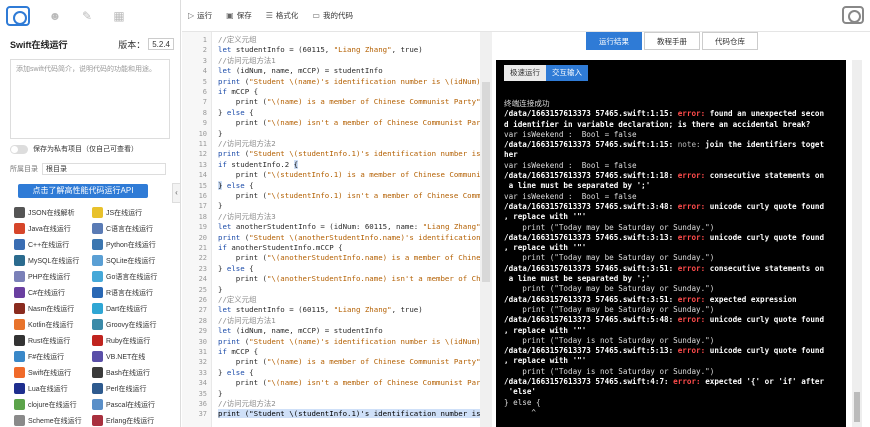  I want to click on language-link: JSON在线解析, so click(51, 212).